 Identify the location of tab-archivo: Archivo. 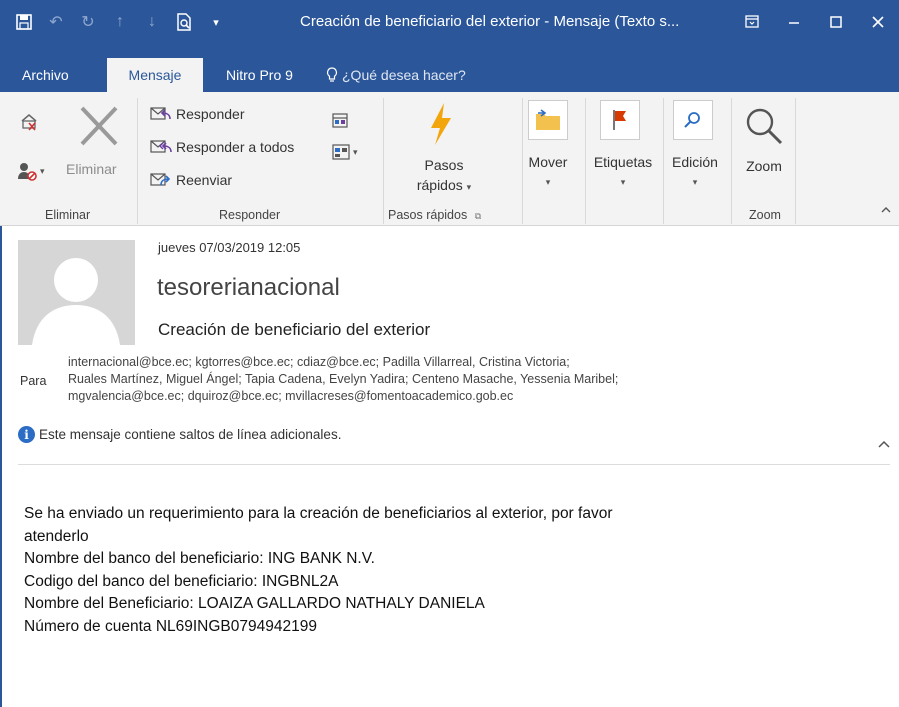
(45, 75).